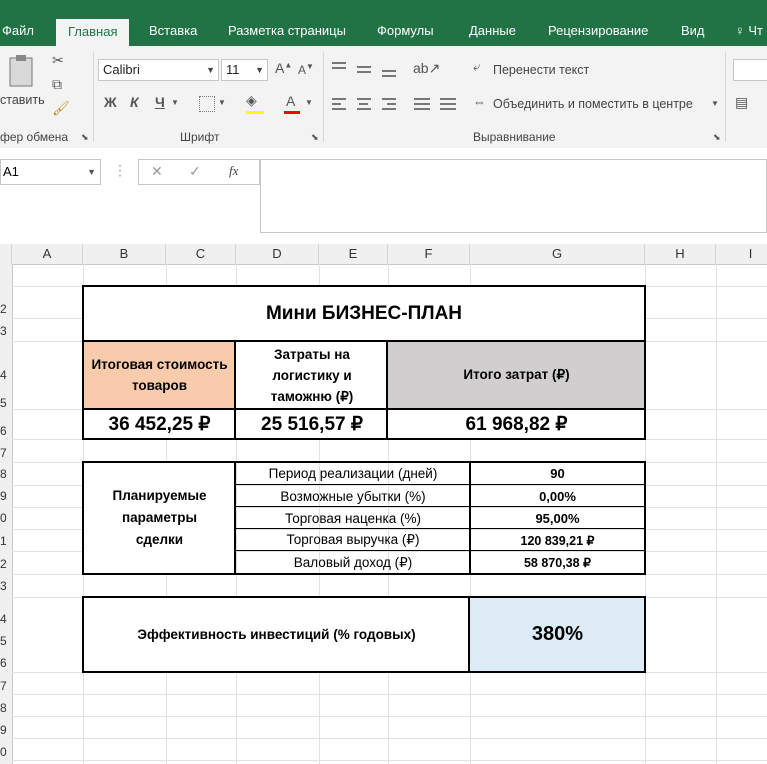 The image size is (767, 764). Describe the element at coordinates (61, 108) in the screenshot. I see `format-painter-icon: 🖌` at that location.